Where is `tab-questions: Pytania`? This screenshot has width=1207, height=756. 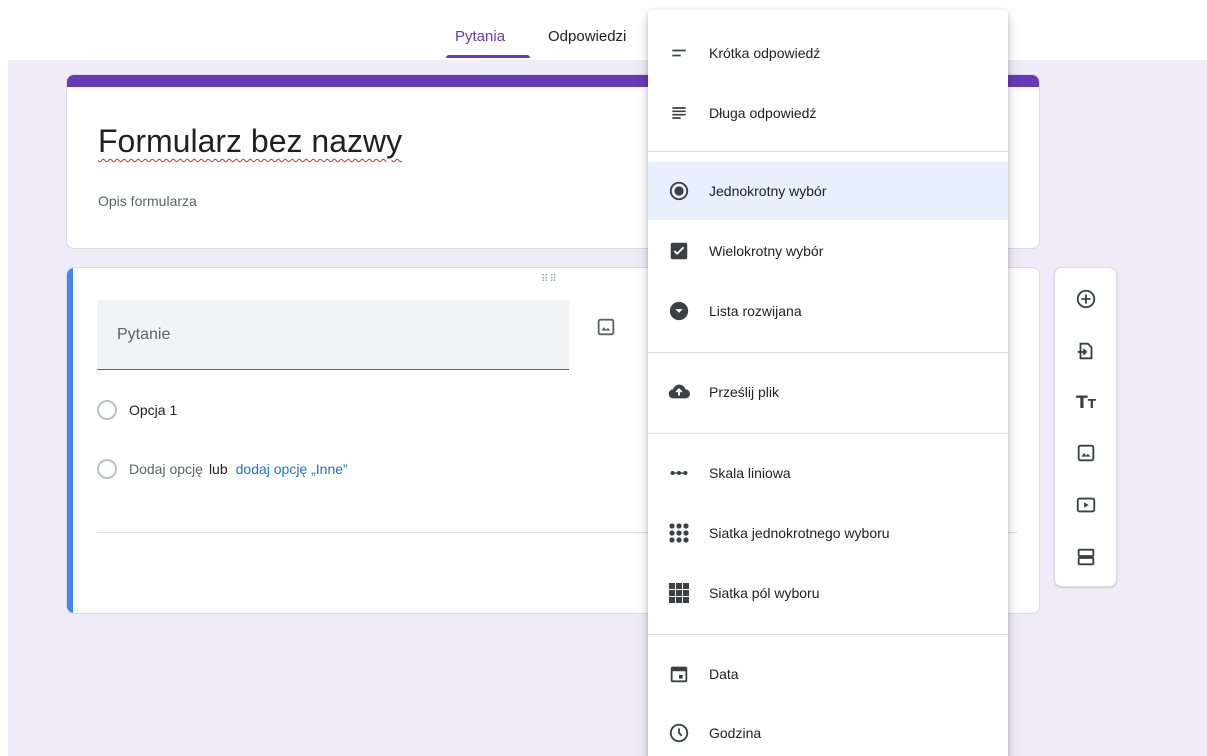 tab-questions: Pytania is located at coordinates (480, 36).